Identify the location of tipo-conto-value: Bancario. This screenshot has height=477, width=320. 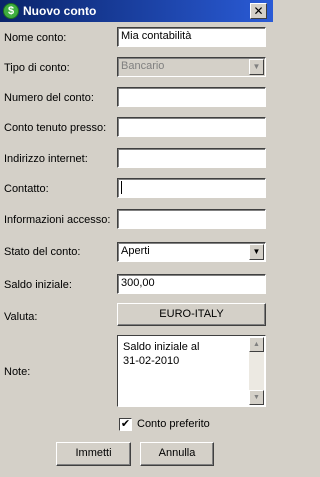
(143, 66).